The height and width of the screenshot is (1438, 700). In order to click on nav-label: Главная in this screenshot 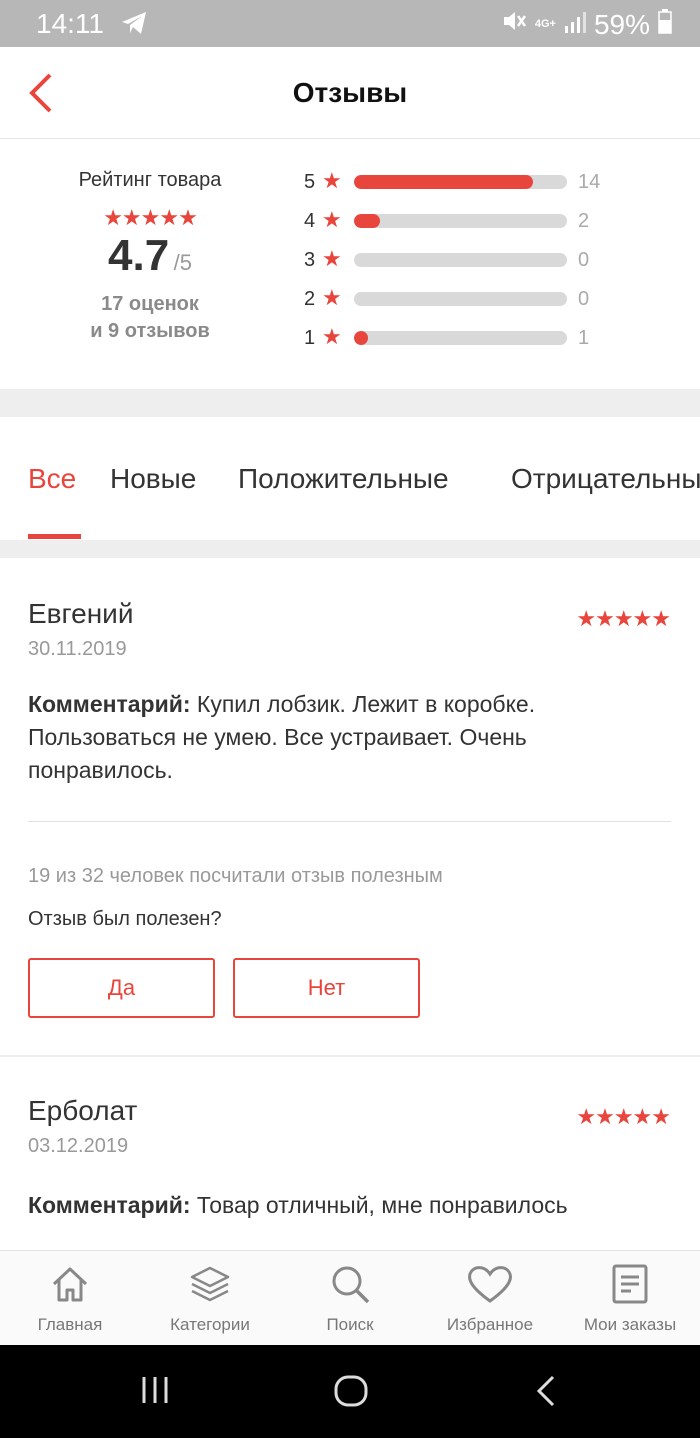, I will do `click(70, 1324)`.